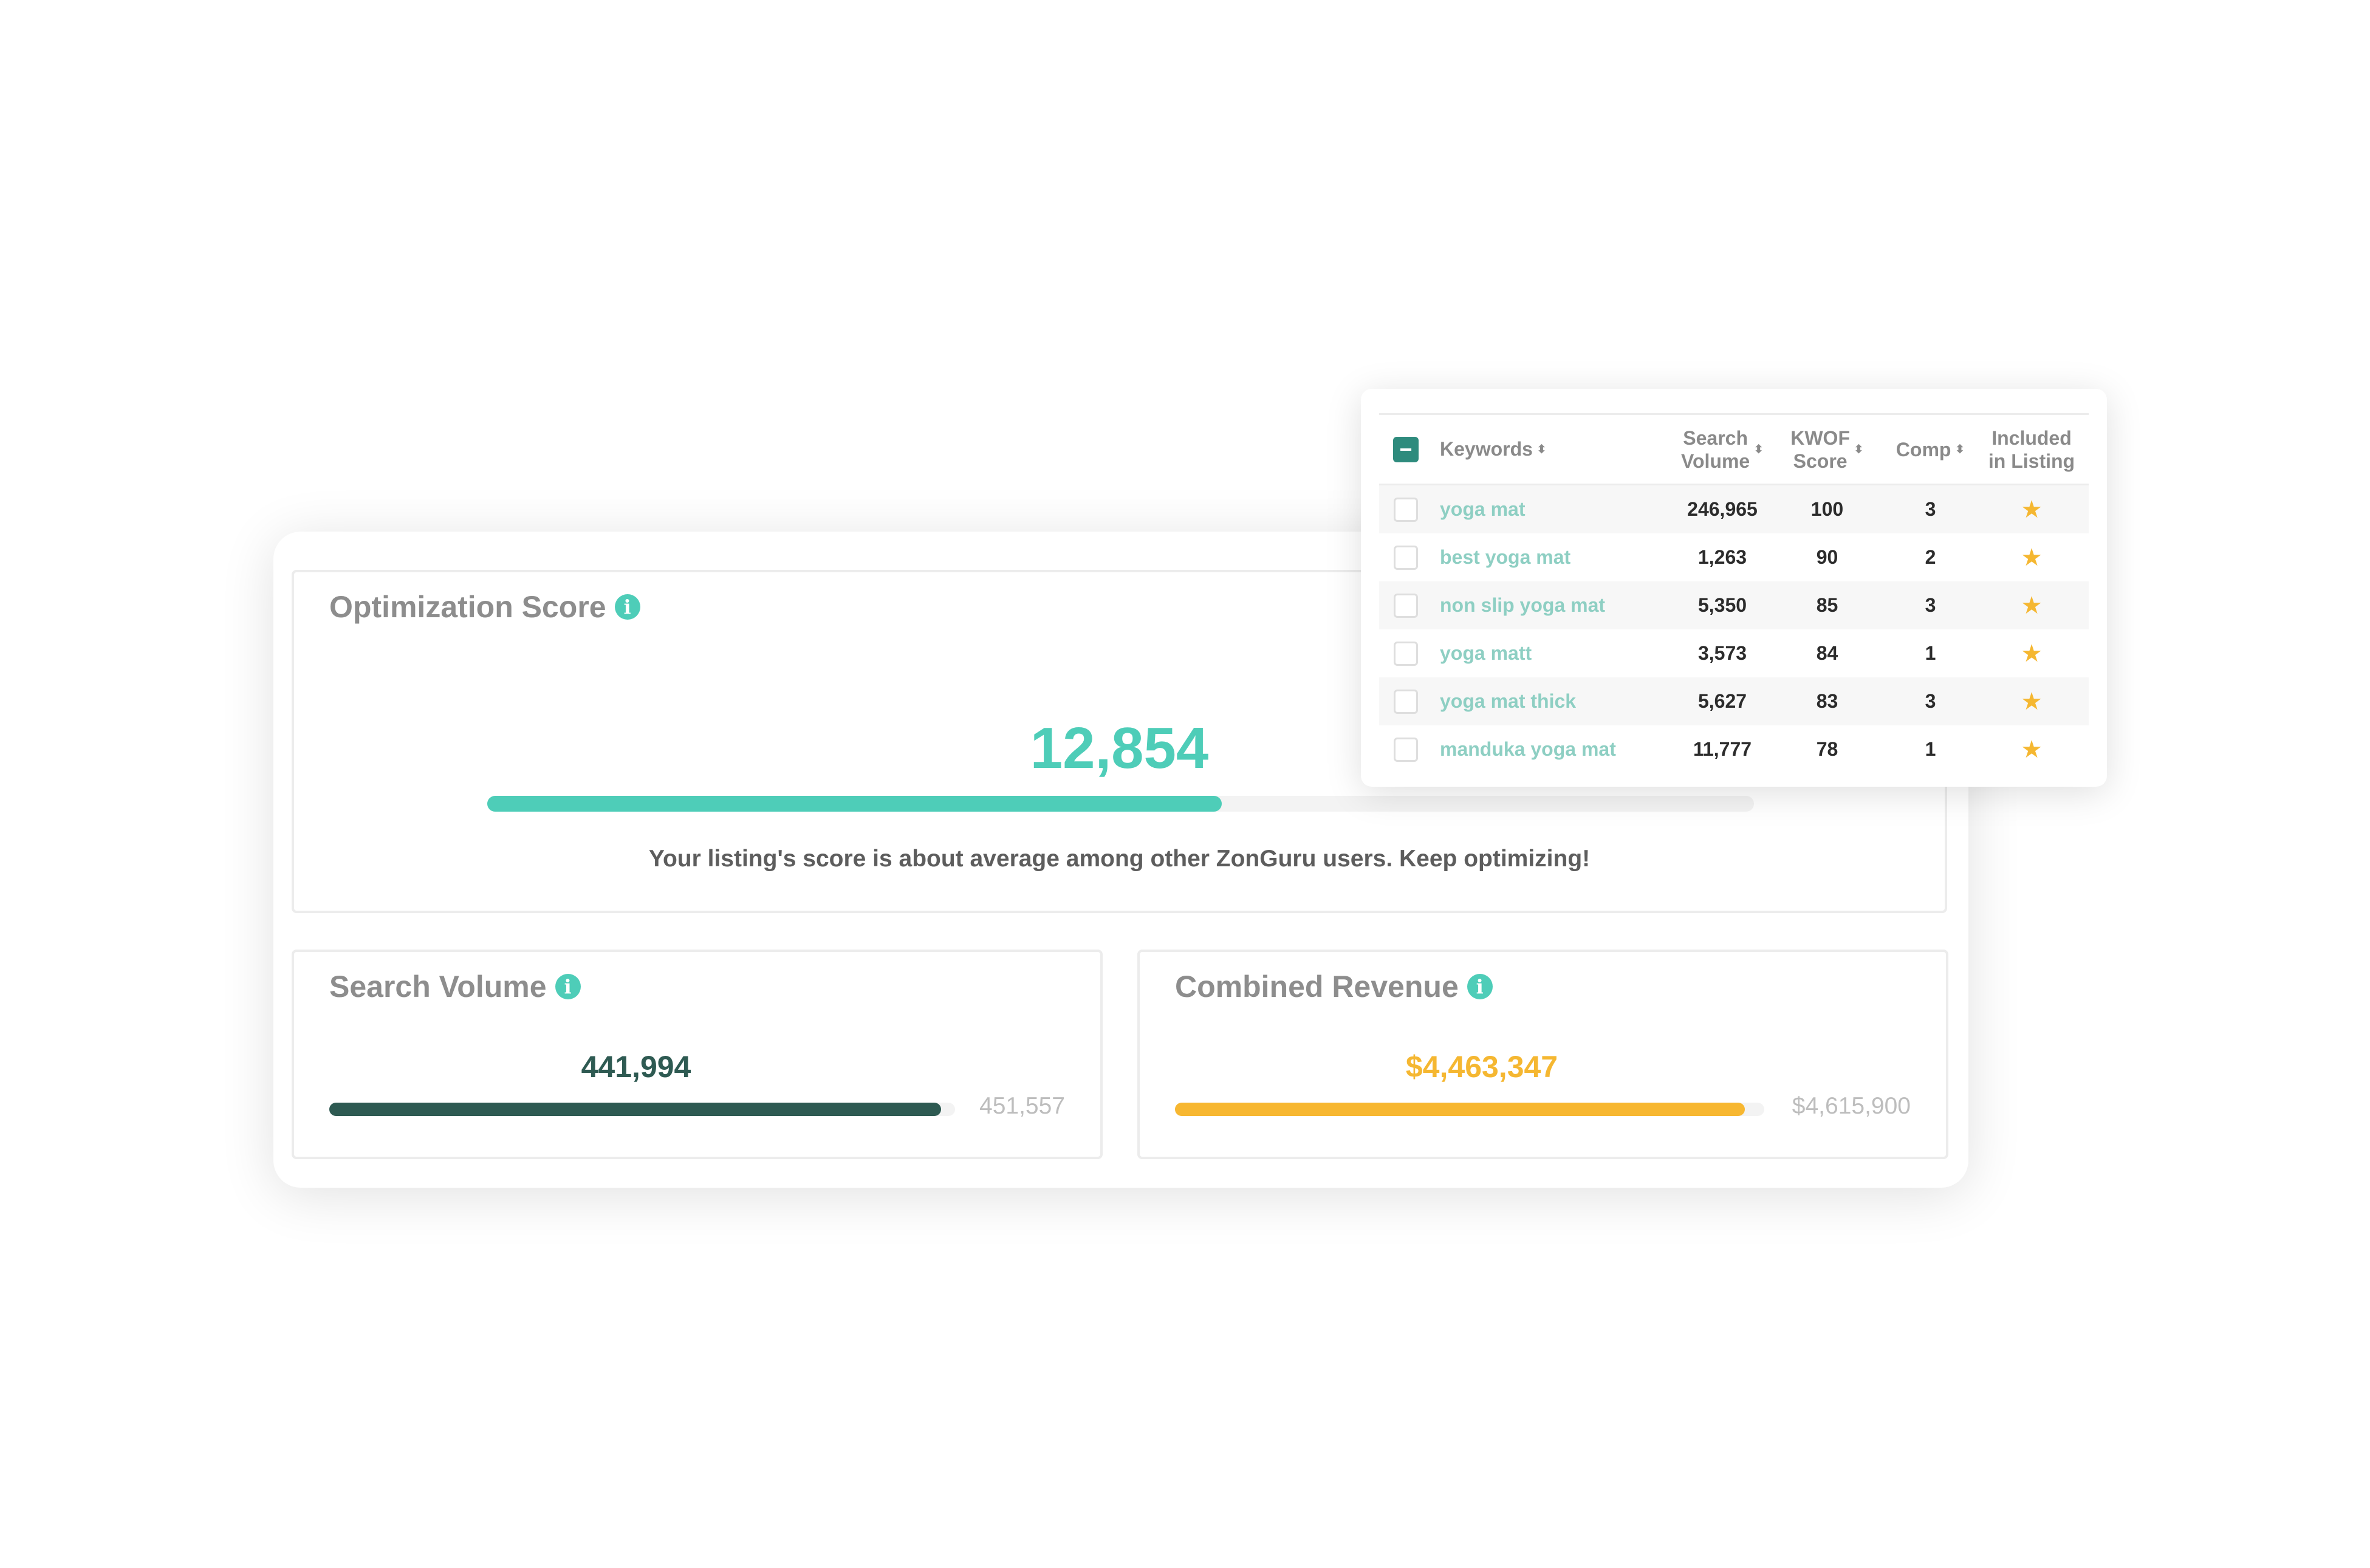 This screenshot has width=2370, height=1568. Describe the element at coordinates (1552, 510) in the screenshot. I see `keyword-link: yoga mat` at that location.